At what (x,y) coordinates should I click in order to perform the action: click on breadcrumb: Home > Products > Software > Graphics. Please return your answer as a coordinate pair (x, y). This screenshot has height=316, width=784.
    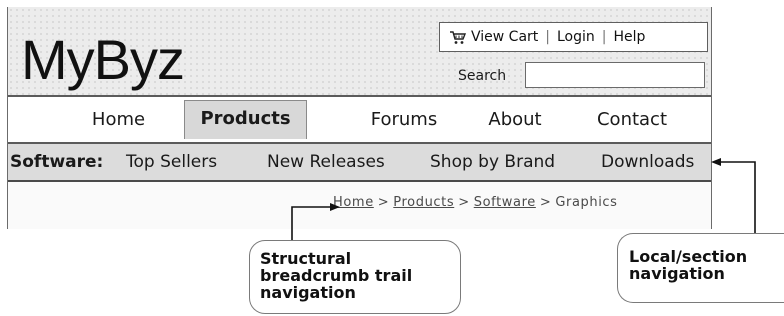
    Looking at the image, I should click on (475, 202).